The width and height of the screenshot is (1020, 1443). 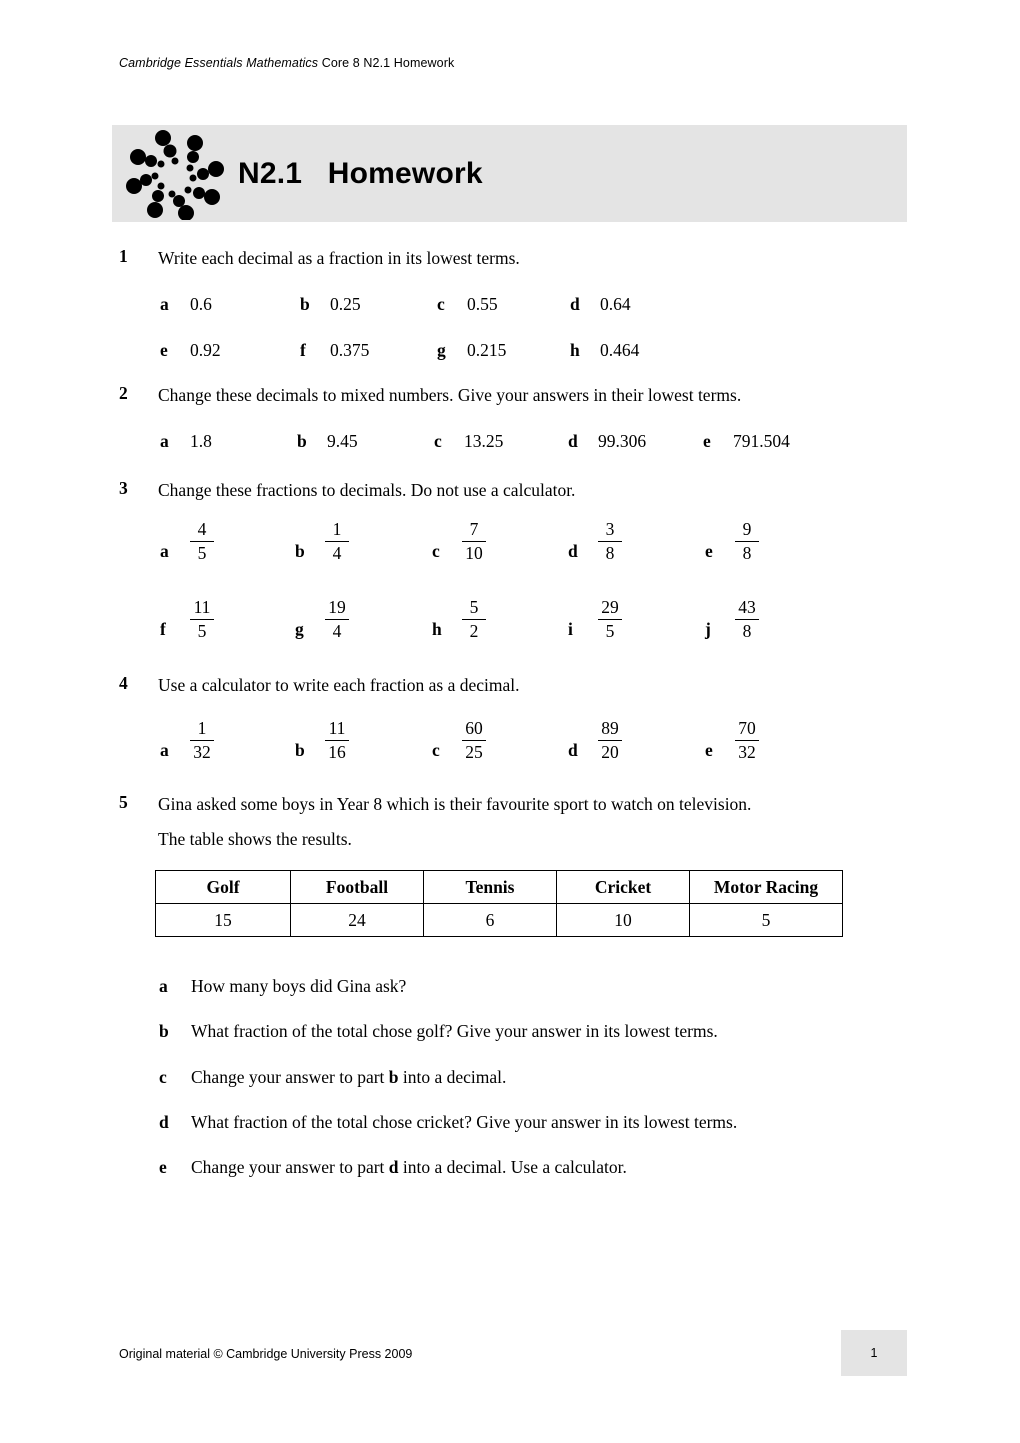 What do you see at coordinates (709, 551) in the screenshot?
I see `q3-item-e-letter: e` at bounding box center [709, 551].